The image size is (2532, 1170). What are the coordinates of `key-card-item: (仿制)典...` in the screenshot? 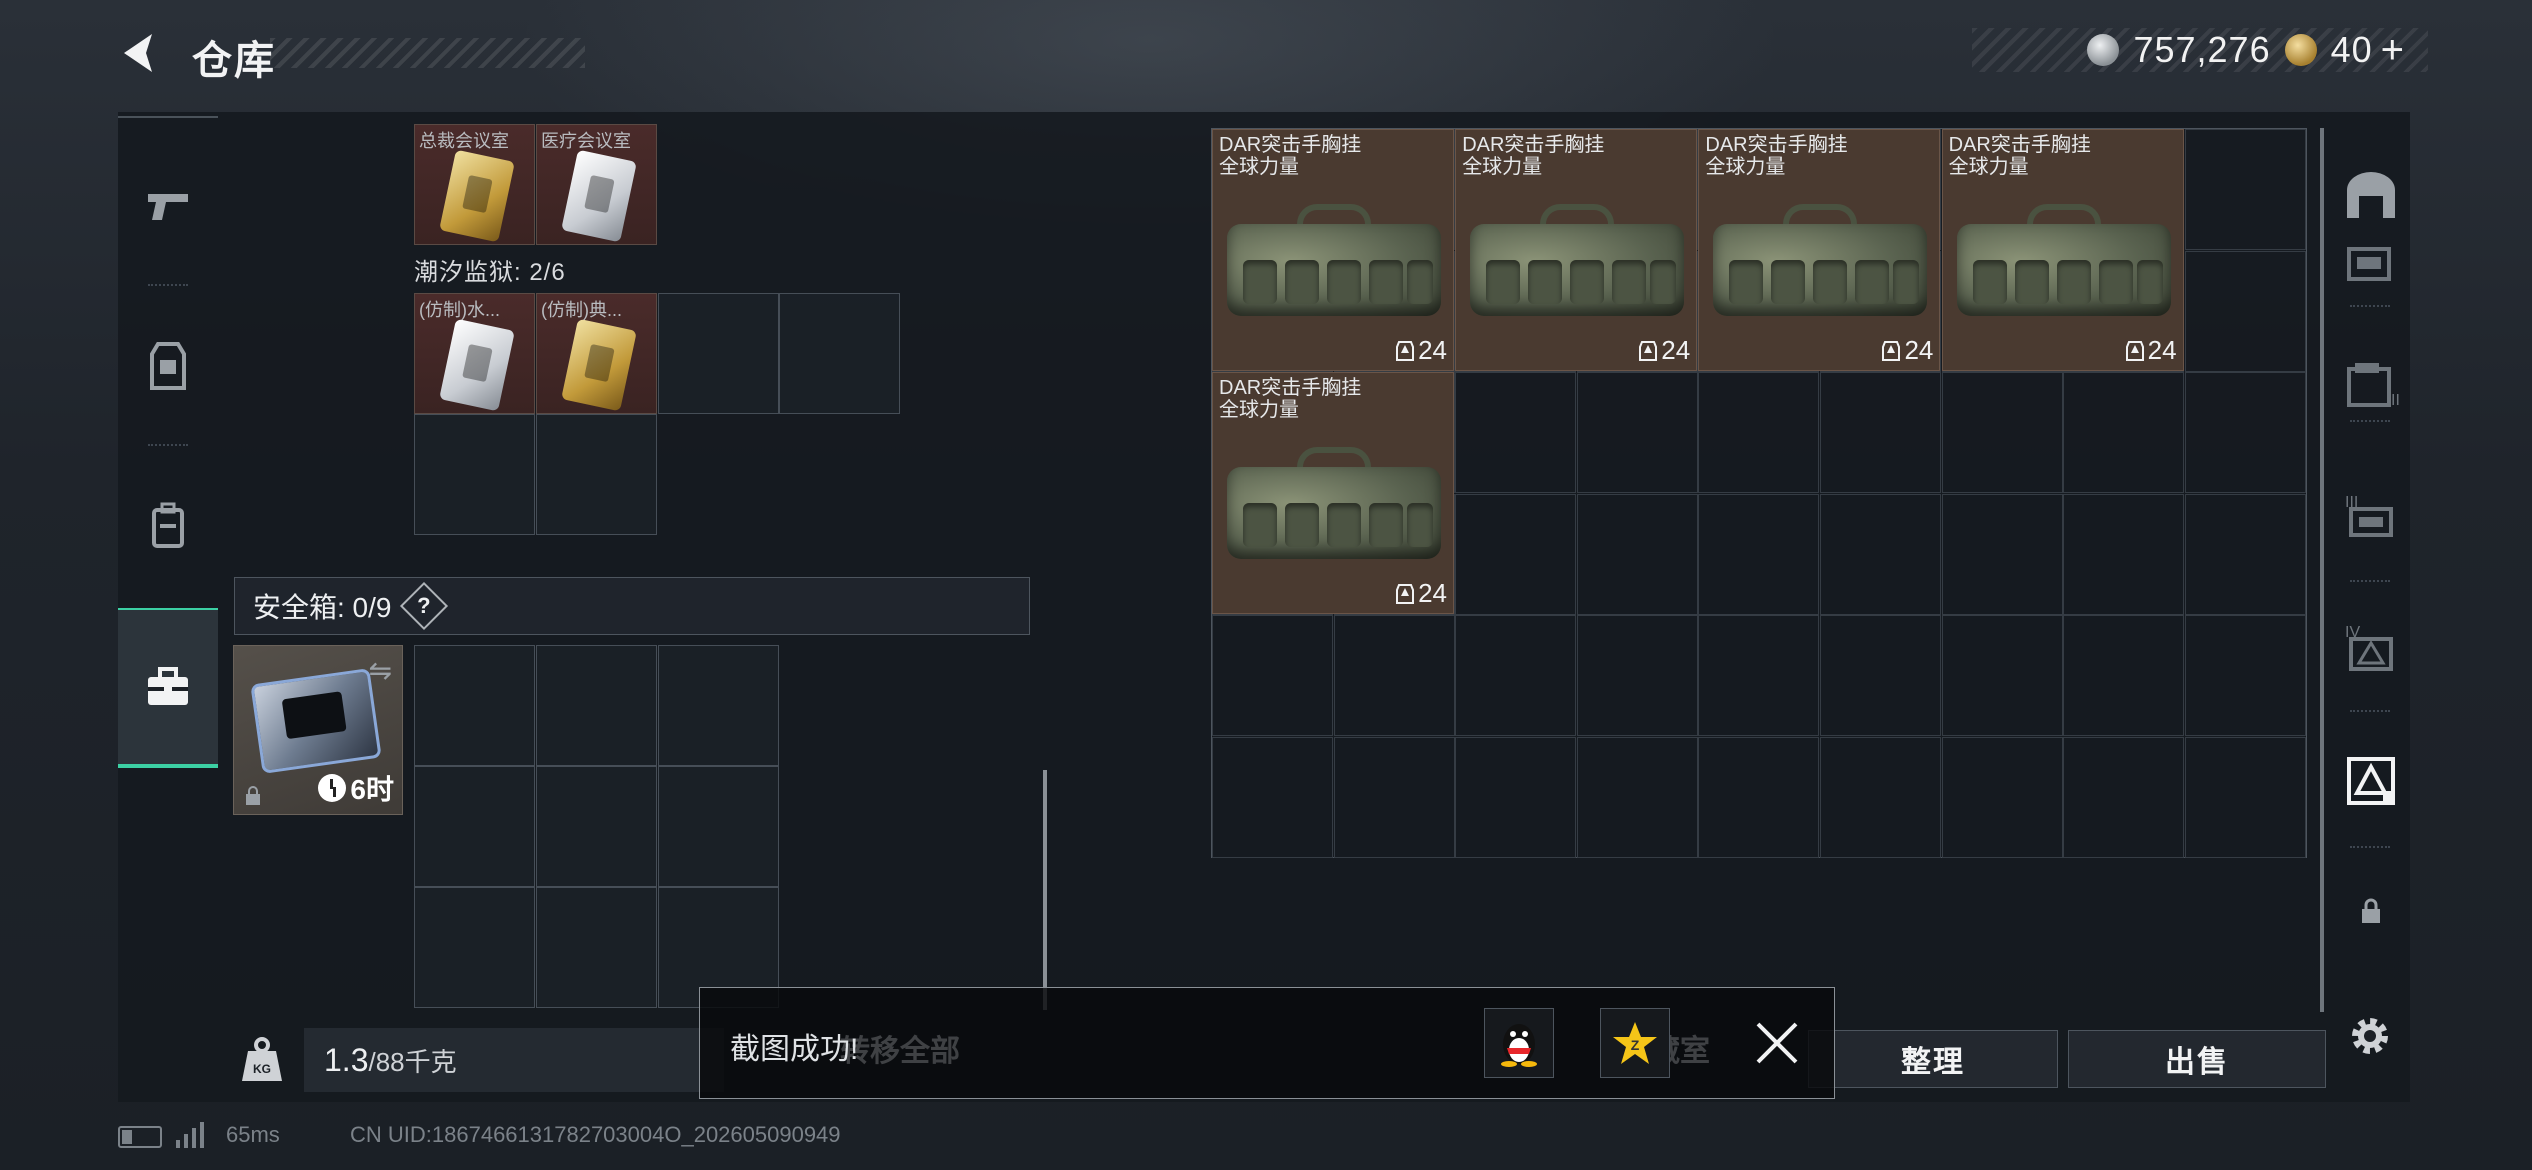 It's located at (596, 353).